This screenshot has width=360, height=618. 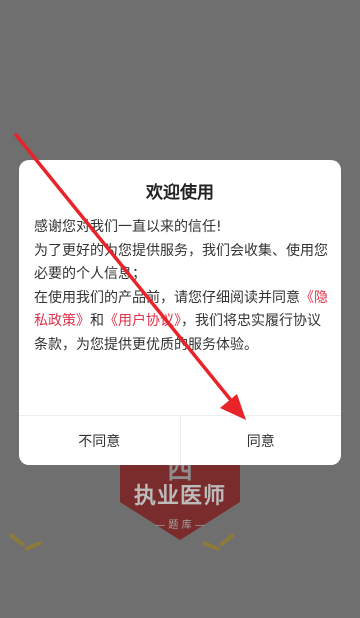 I want to click on dialog-text-thanks: 感谢您对我们一直以来的信任!, so click(x=128, y=227).